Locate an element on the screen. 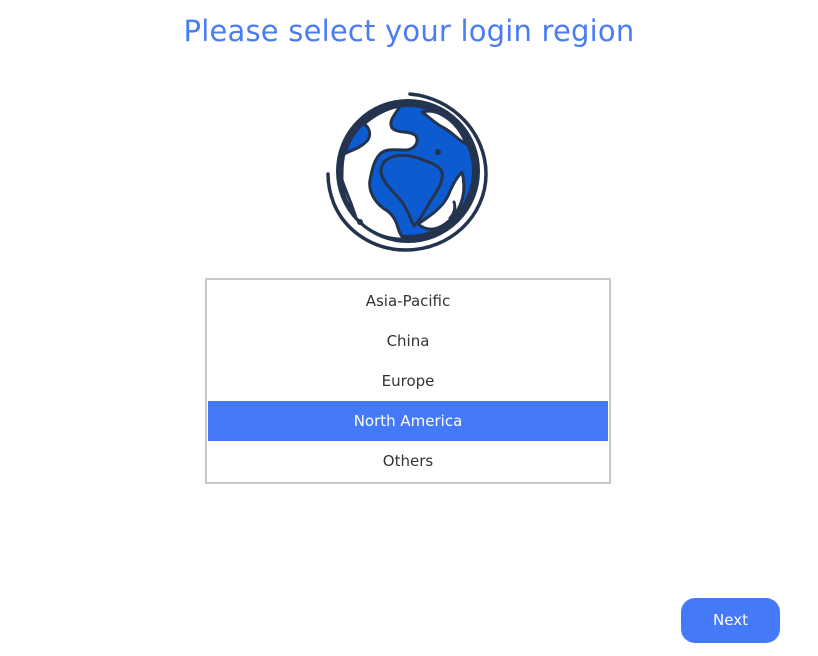  next-button: Next is located at coordinates (730, 620).